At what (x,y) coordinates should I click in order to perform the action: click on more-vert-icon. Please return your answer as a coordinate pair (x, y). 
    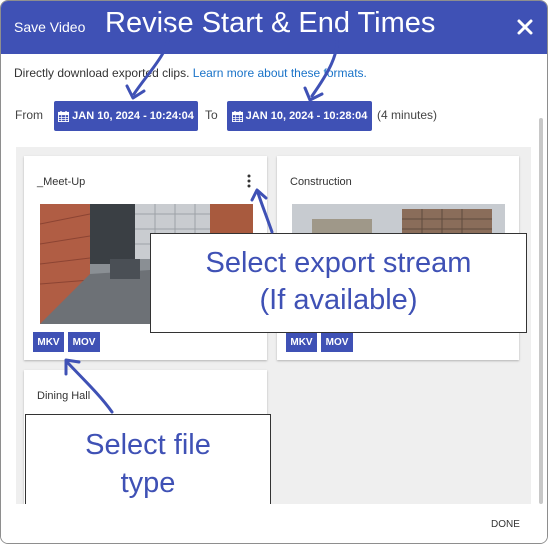
    Looking at the image, I should click on (249, 181).